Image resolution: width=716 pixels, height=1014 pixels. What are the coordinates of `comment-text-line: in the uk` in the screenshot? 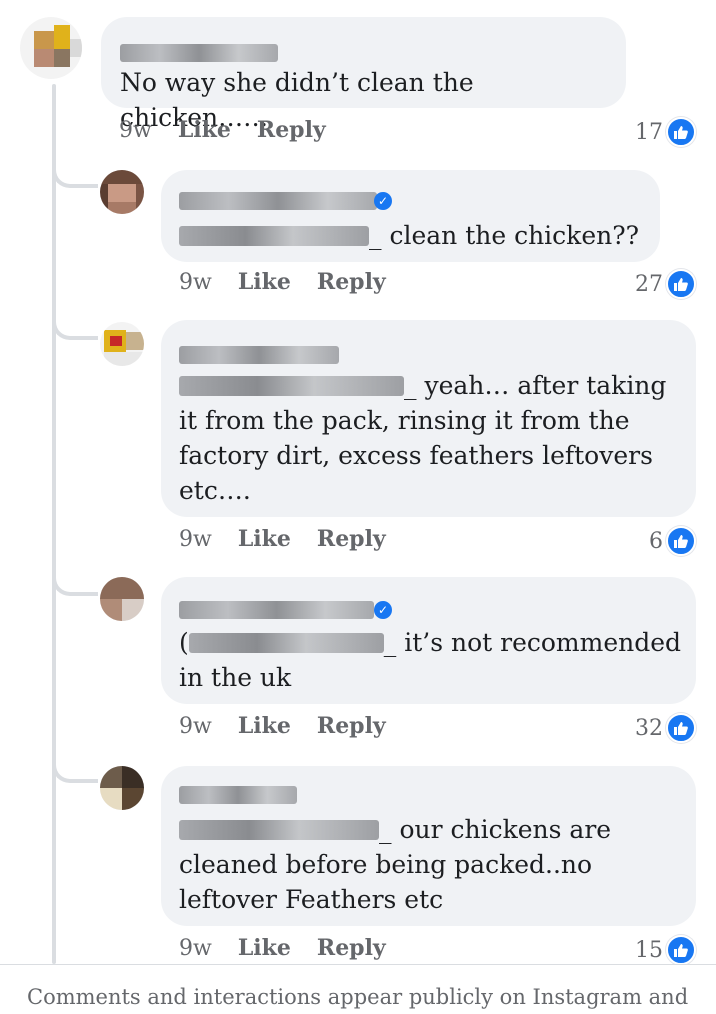 It's located at (235, 677).